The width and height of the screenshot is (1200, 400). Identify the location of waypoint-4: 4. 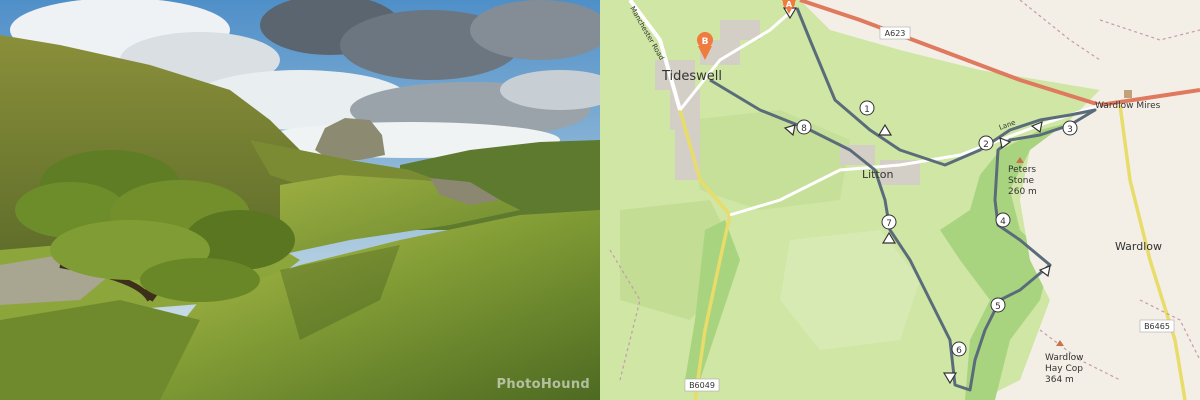
(1003, 220).